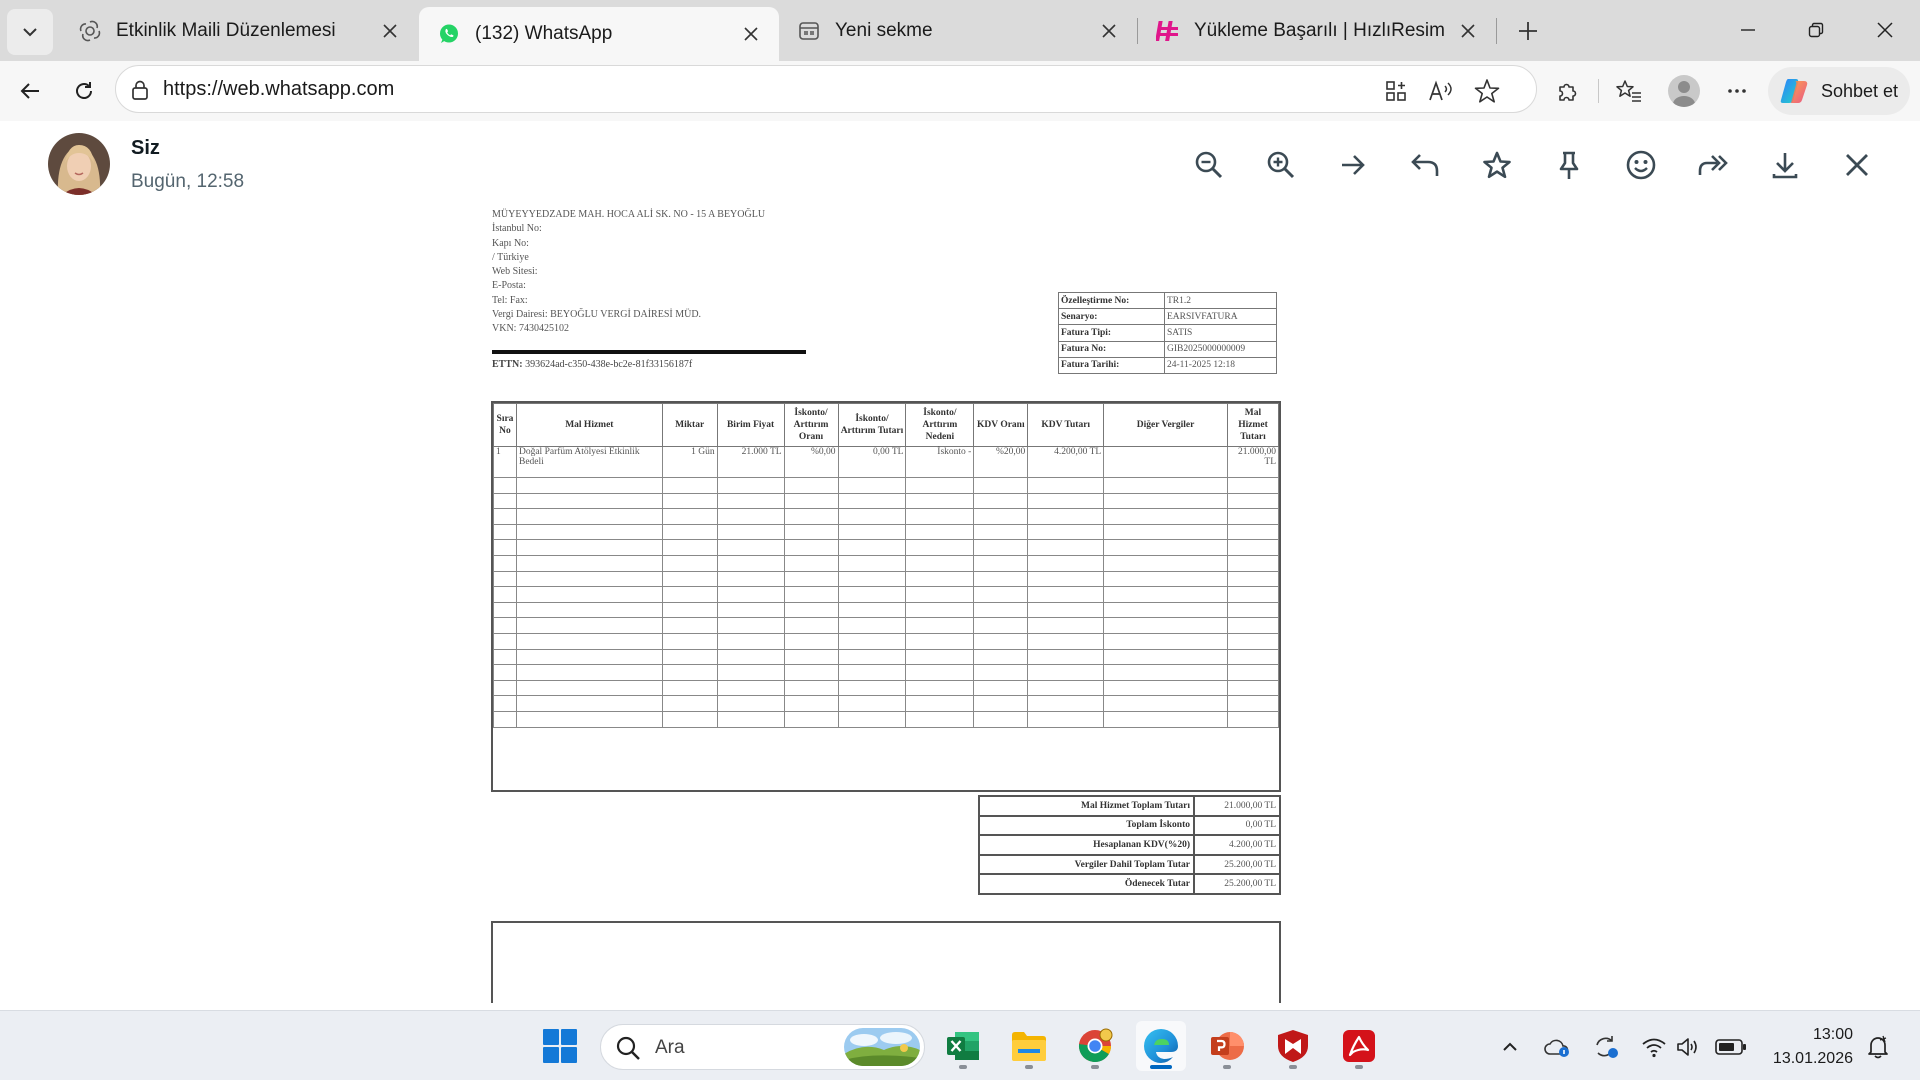 The width and height of the screenshot is (1920, 1080). What do you see at coordinates (1885, 30) in the screenshot?
I see `window-close-button` at bounding box center [1885, 30].